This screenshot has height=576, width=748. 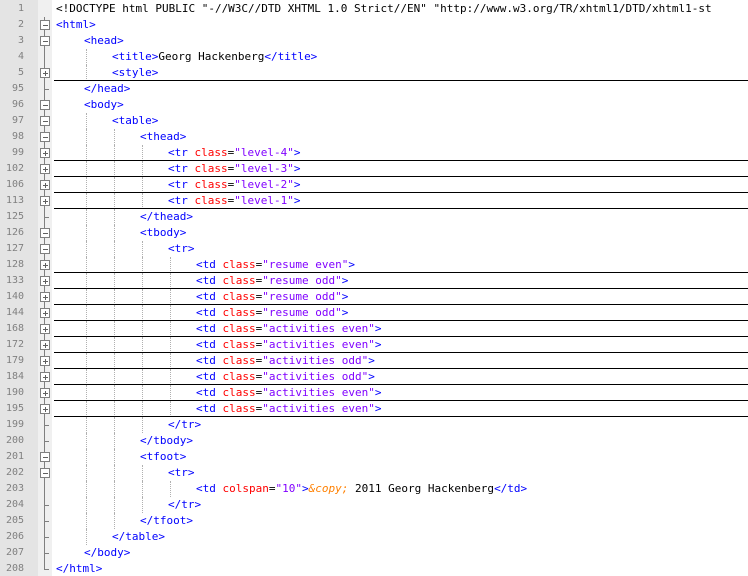 I want to click on line-number: 99, so click(x=17, y=152).